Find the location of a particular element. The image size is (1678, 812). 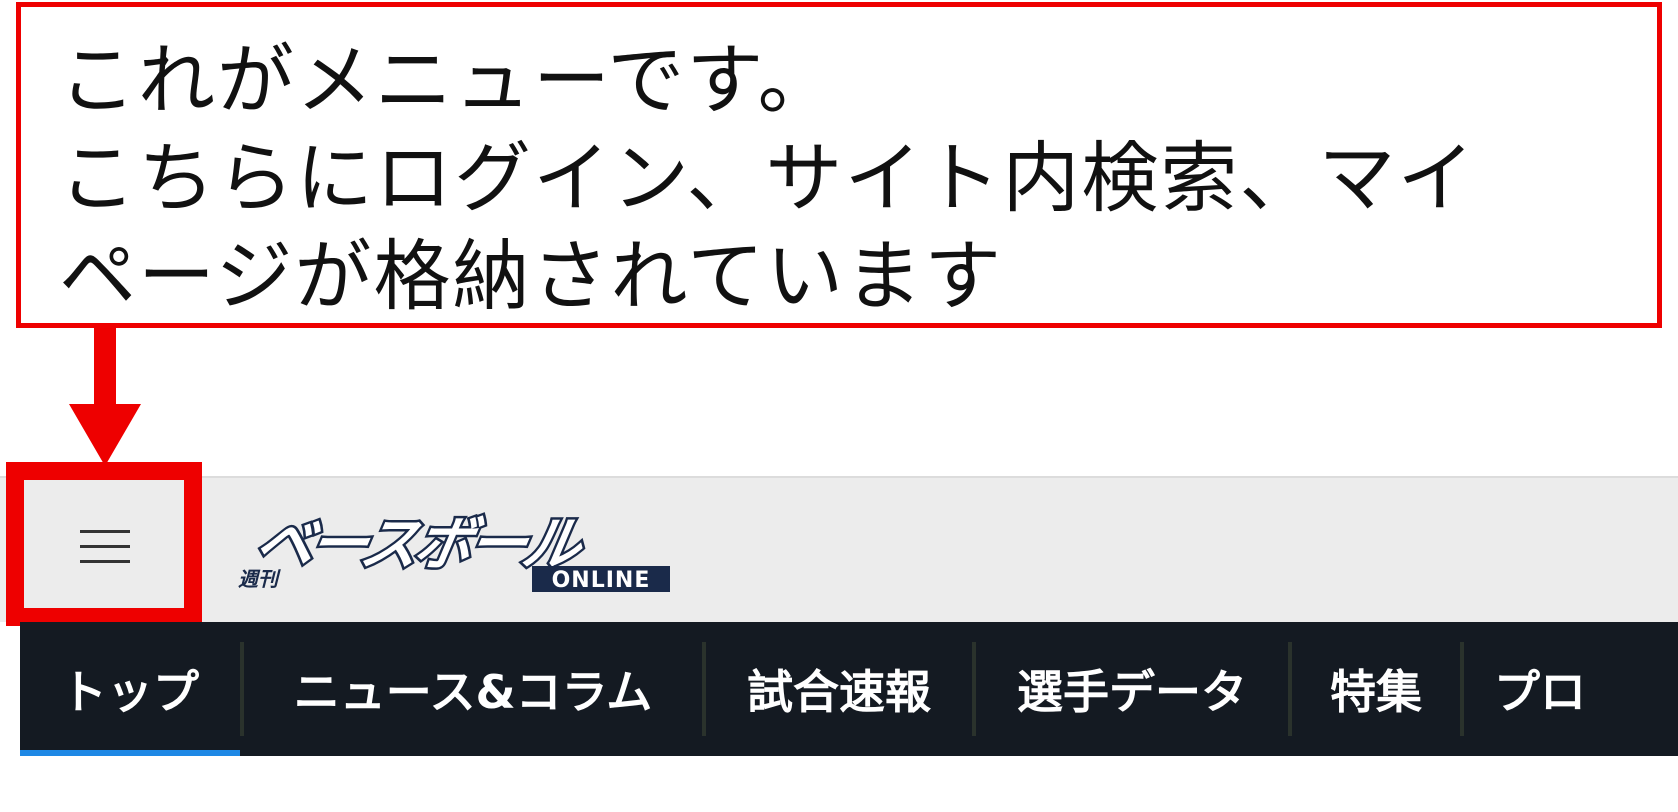

annotation-line: こちらにログイン、サイト内検索、マイ is located at coordinates (768, 179).